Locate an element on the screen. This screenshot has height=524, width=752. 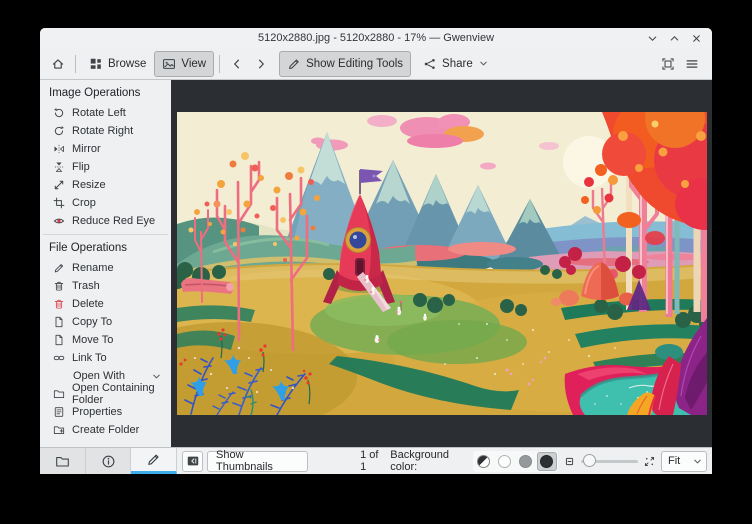
zoom-mode-select: Fit is located at coordinates (683, 461).